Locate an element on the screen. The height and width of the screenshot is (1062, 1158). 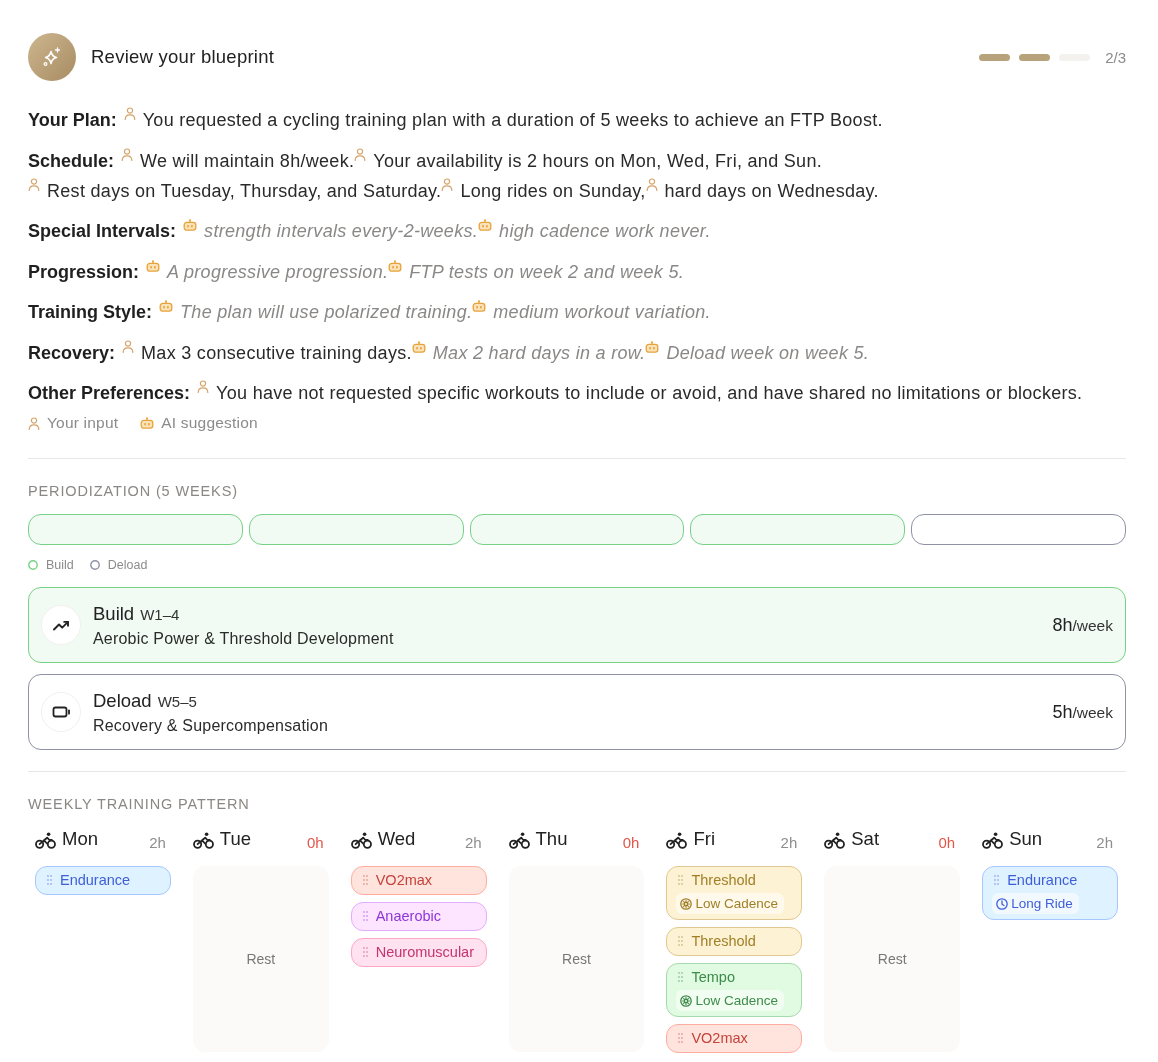
legend-label: Deload is located at coordinates (127, 565).